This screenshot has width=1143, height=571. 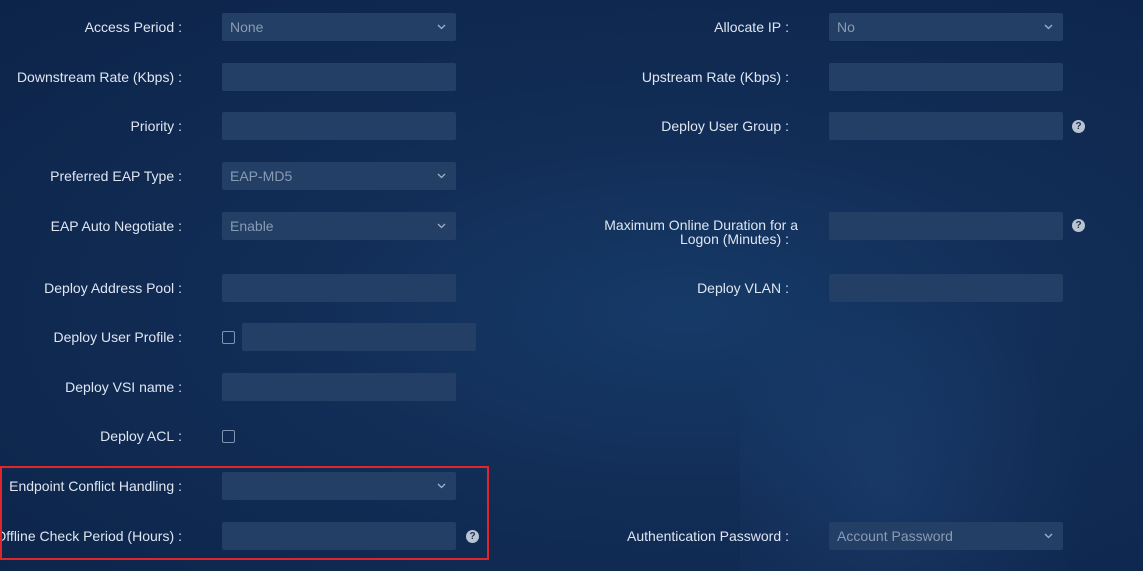 What do you see at coordinates (123, 387) in the screenshot?
I see `deploy-vsi-name-label: Deploy VSI name:` at bounding box center [123, 387].